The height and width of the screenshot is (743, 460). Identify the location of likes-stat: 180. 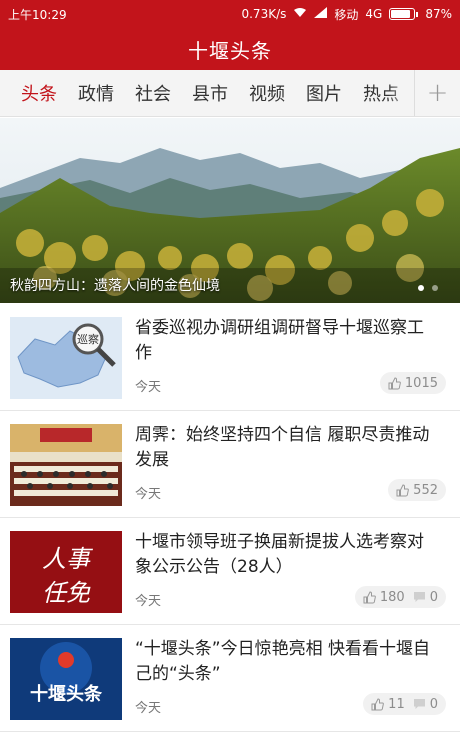
(384, 597).